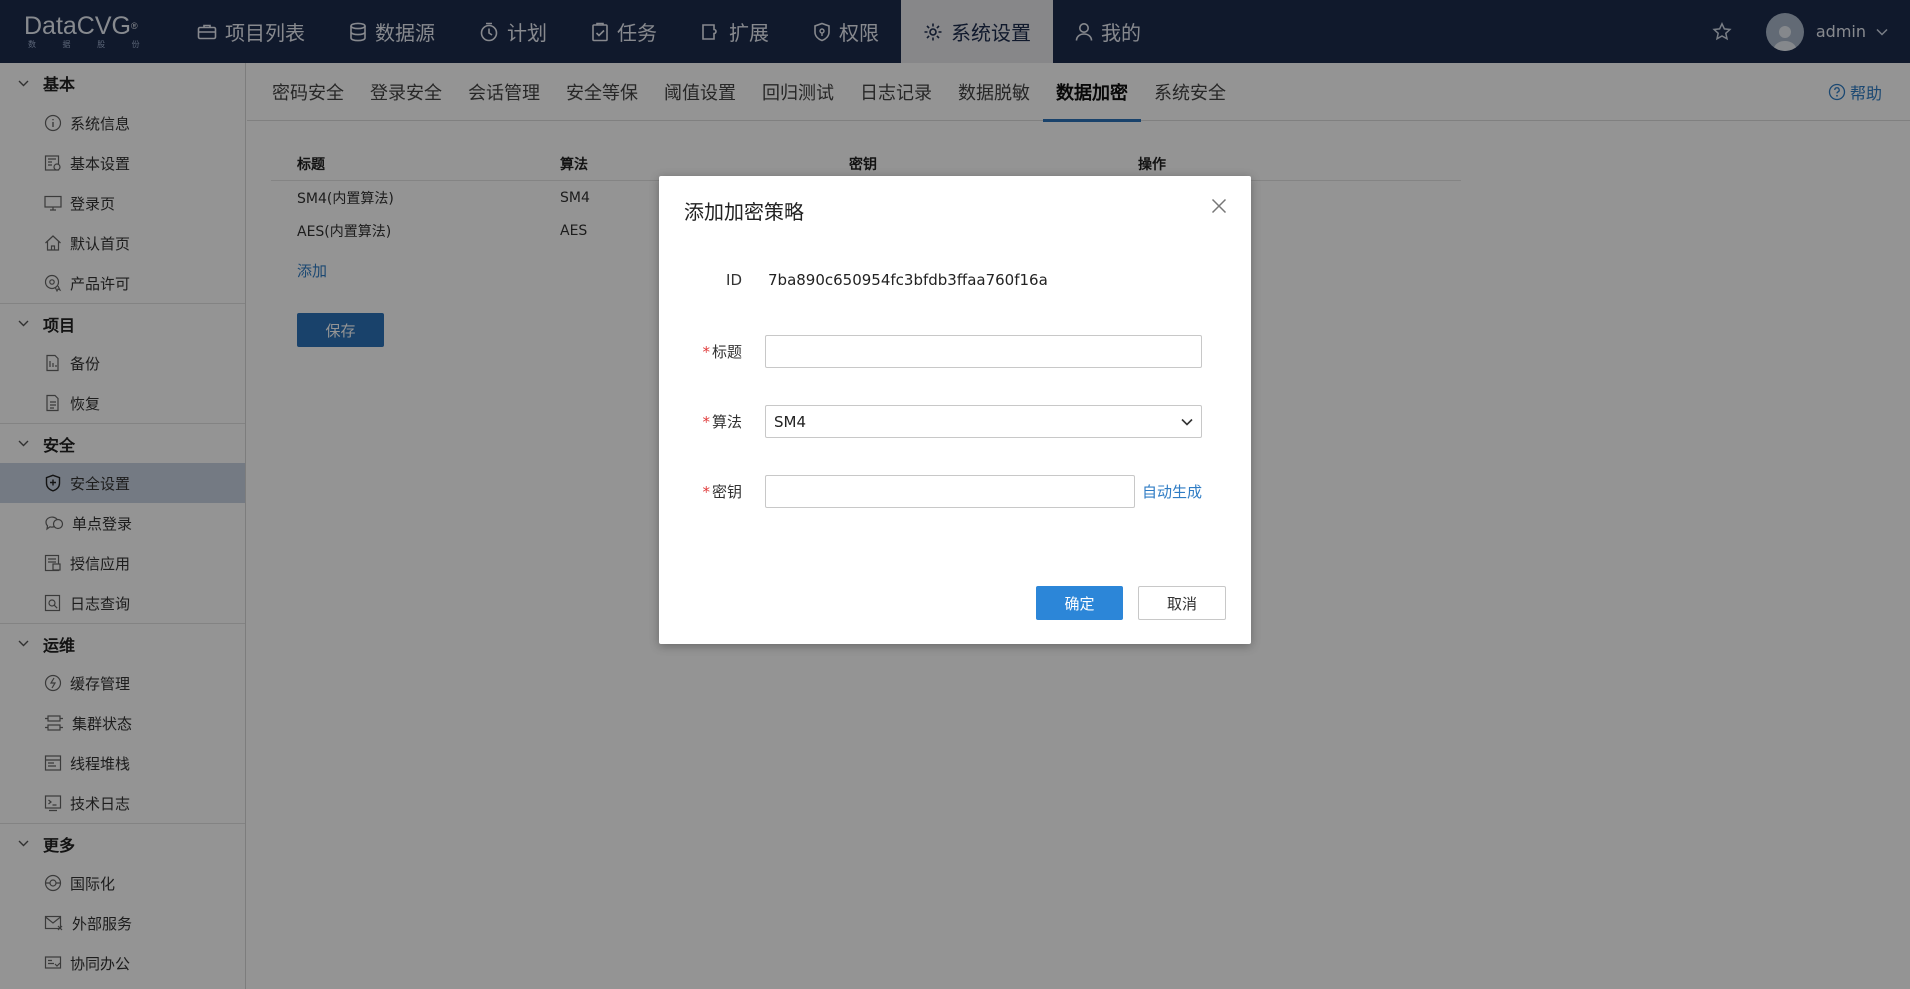 This screenshot has width=1910, height=989. Describe the element at coordinates (983, 351) in the screenshot. I see `title-input` at that location.